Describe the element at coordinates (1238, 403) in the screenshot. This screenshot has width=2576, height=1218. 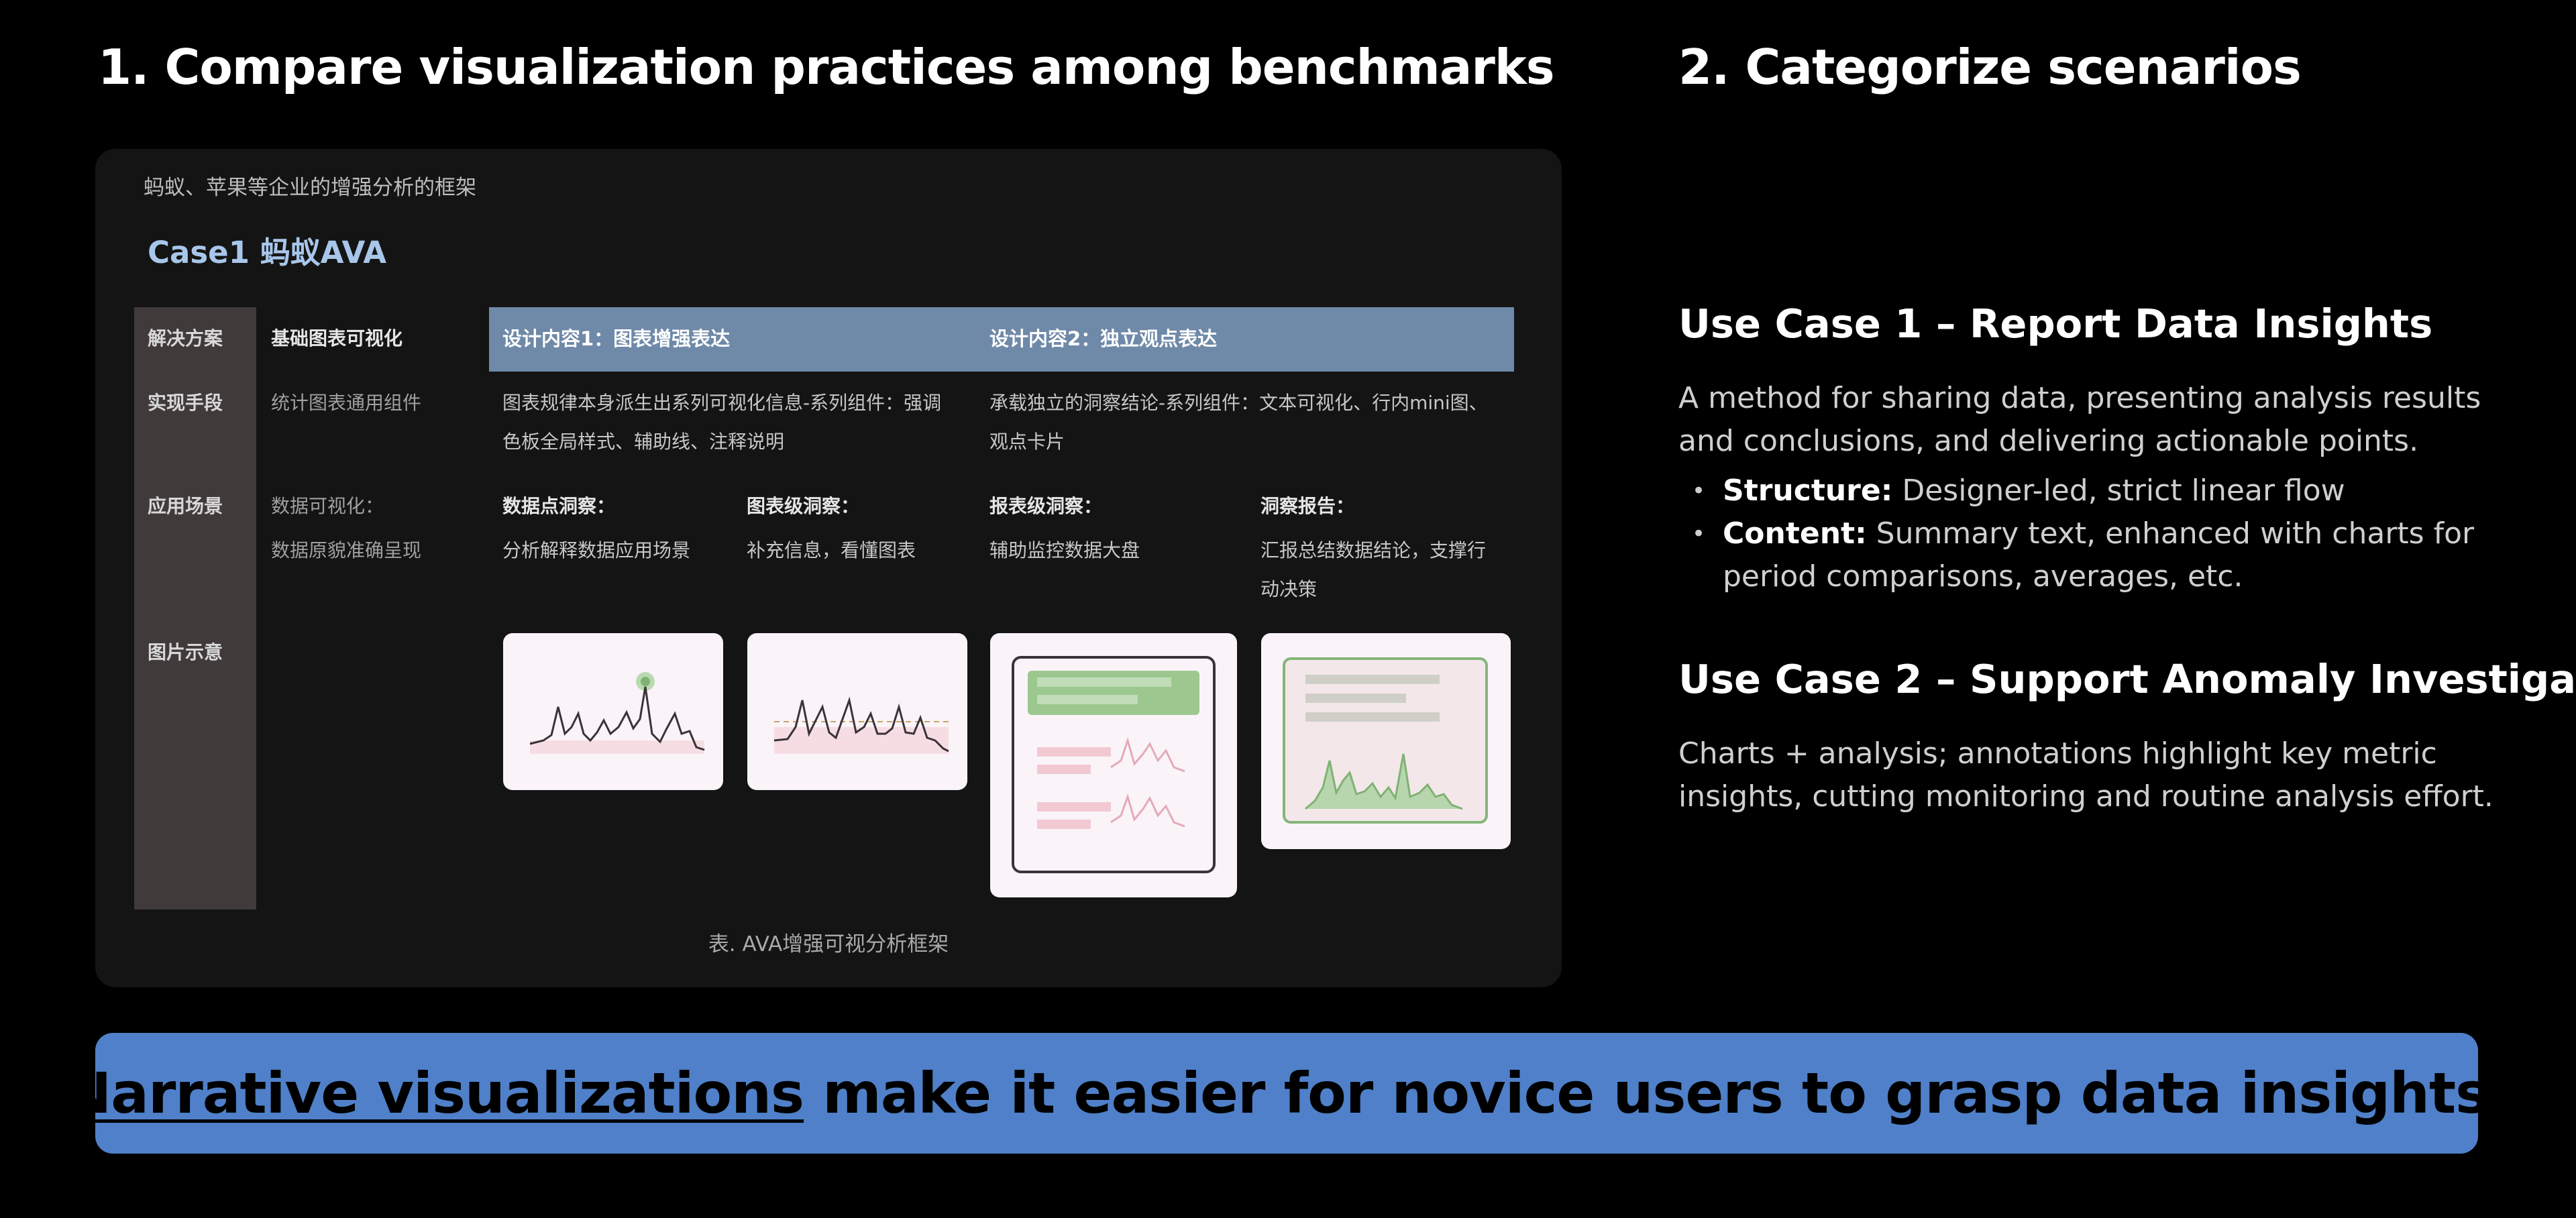
I see `cell-means-design2-line1: 承载独立的洞察结论-系列组件：文本可视化、行内mini图、` at that location.